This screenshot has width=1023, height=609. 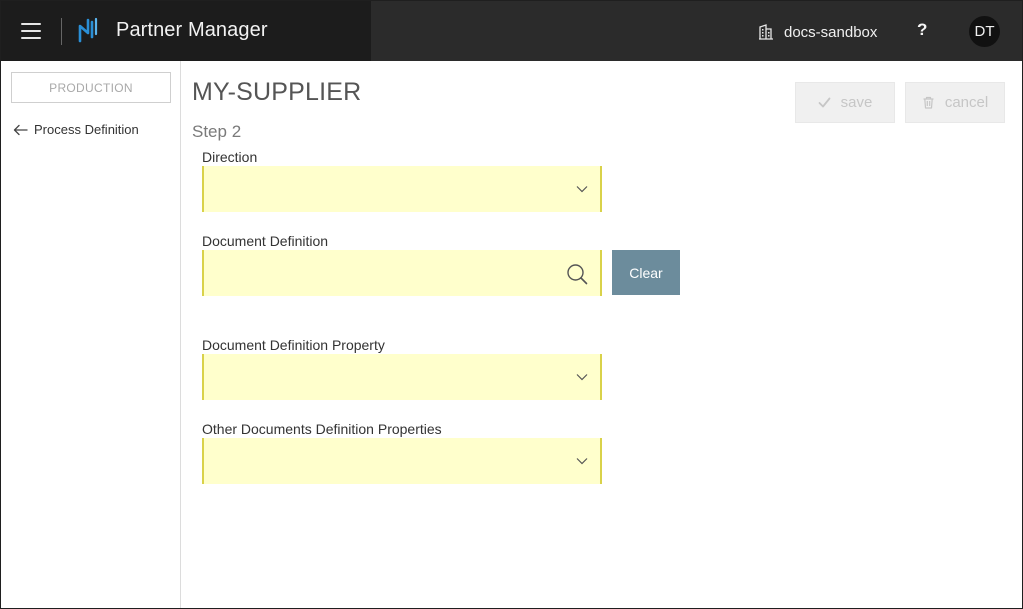 I want to click on app-logo-icon, so click(x=88, y=30).